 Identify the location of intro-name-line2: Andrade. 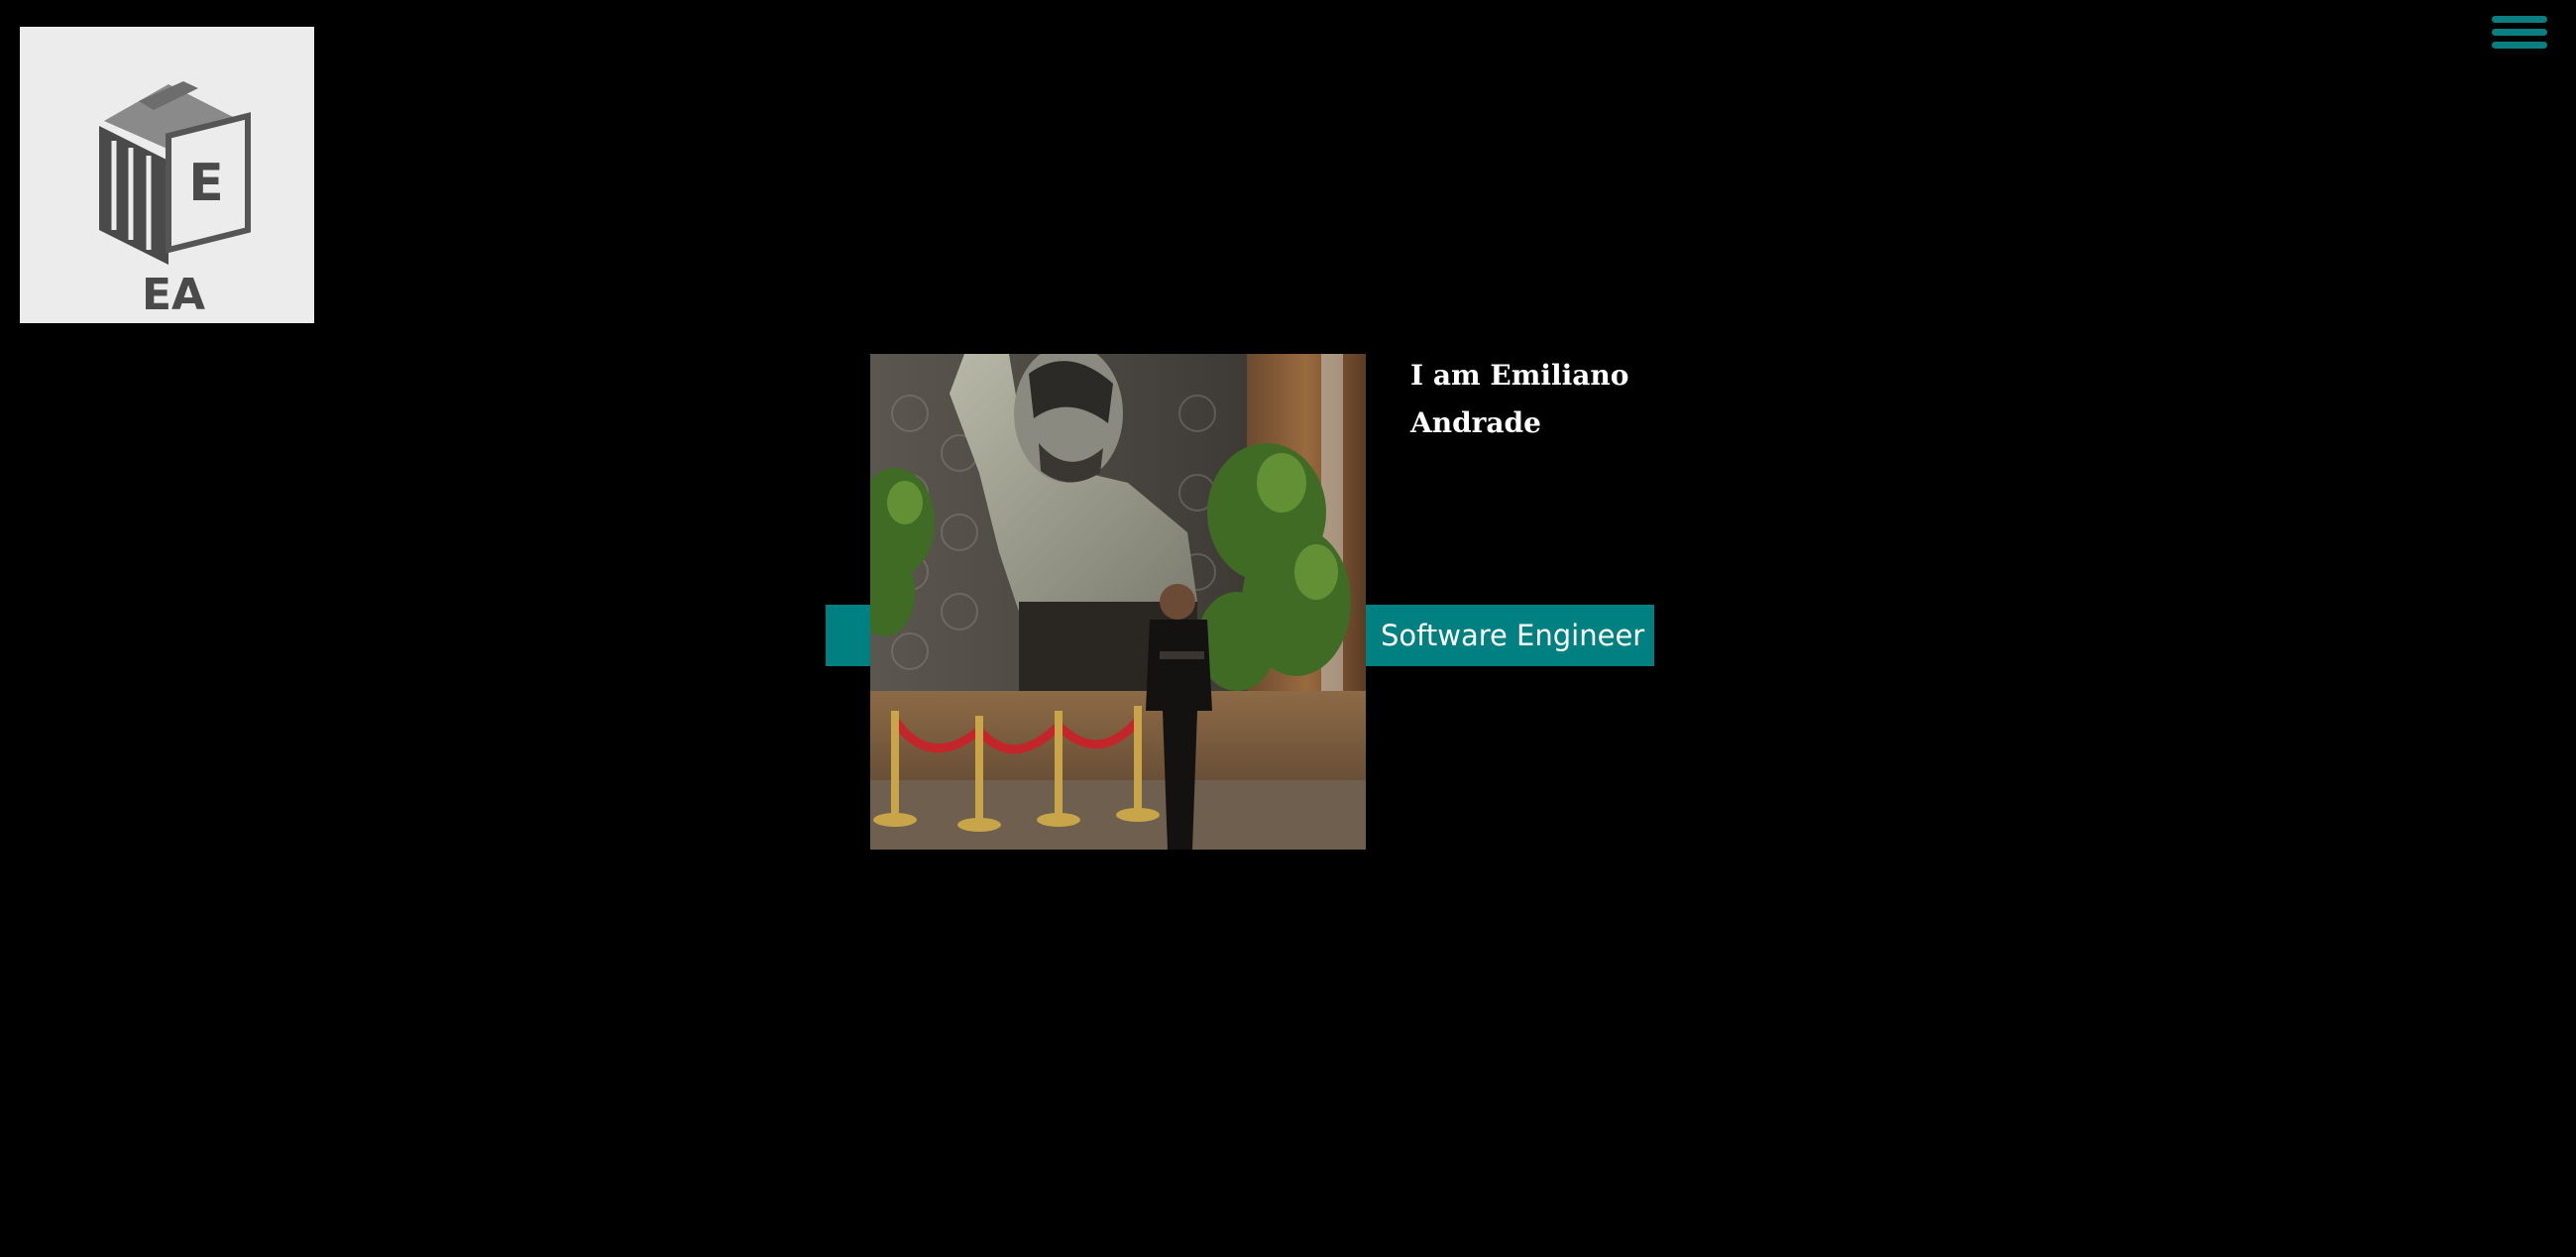
(1475, 423).